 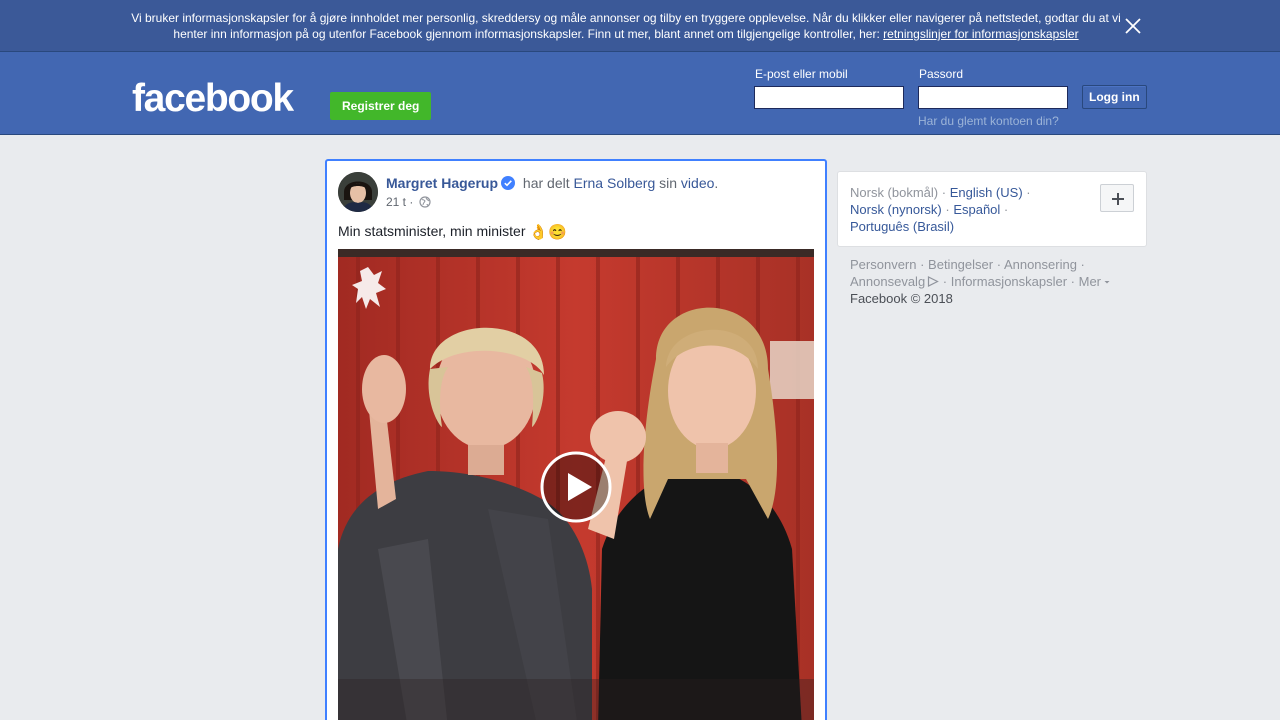 What do you see at coordinates (1090, 281) in the screenshot?
I see `footer-link-more: Mer` at bounding box center [1090, 281].